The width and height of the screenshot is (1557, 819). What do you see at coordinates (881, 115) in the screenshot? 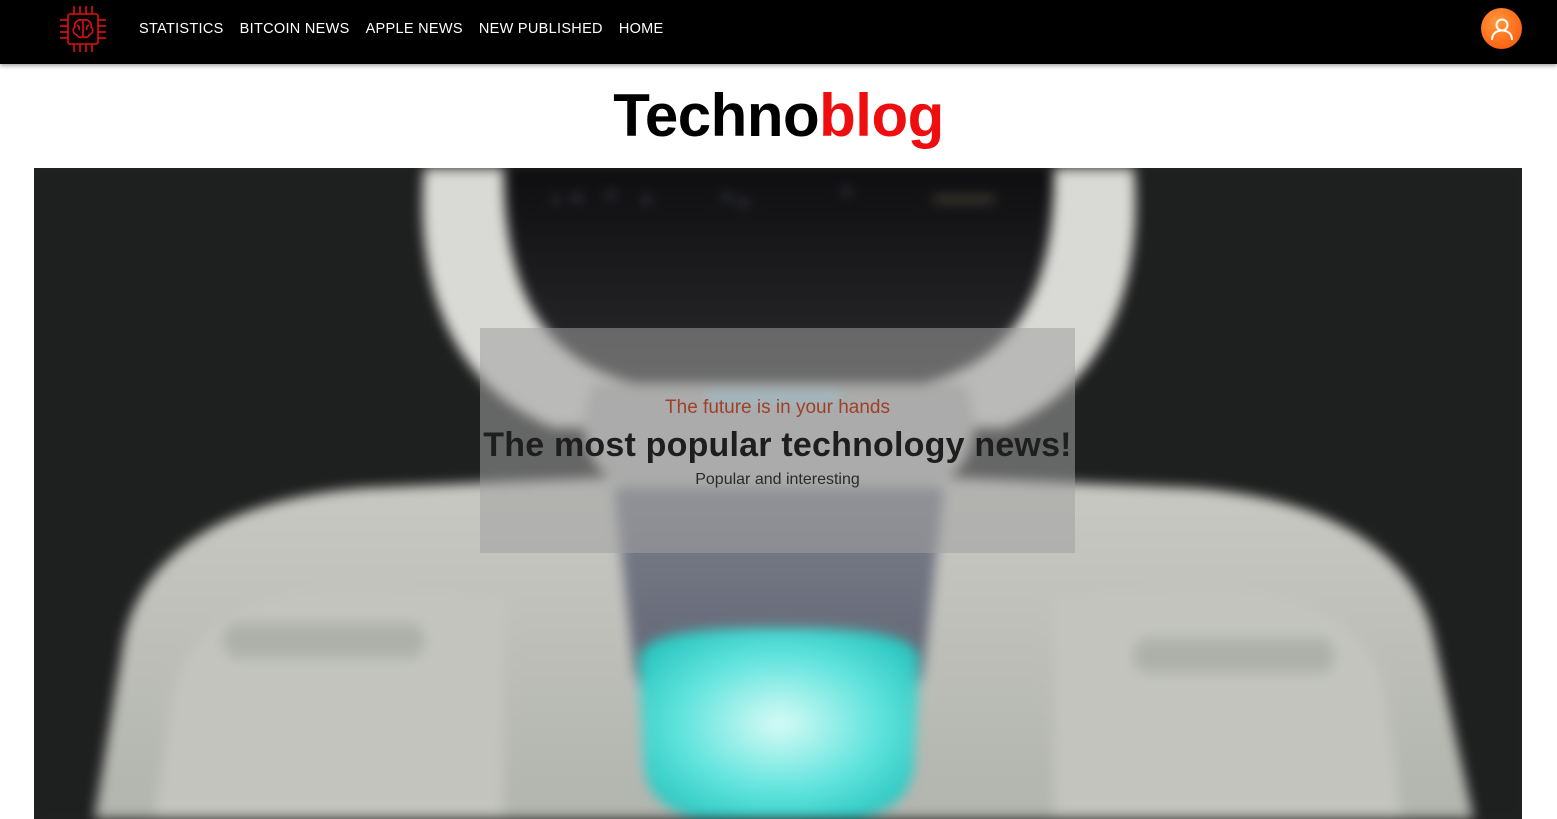
I see `site-title-blog: blog` at bounding box center [881, 115].